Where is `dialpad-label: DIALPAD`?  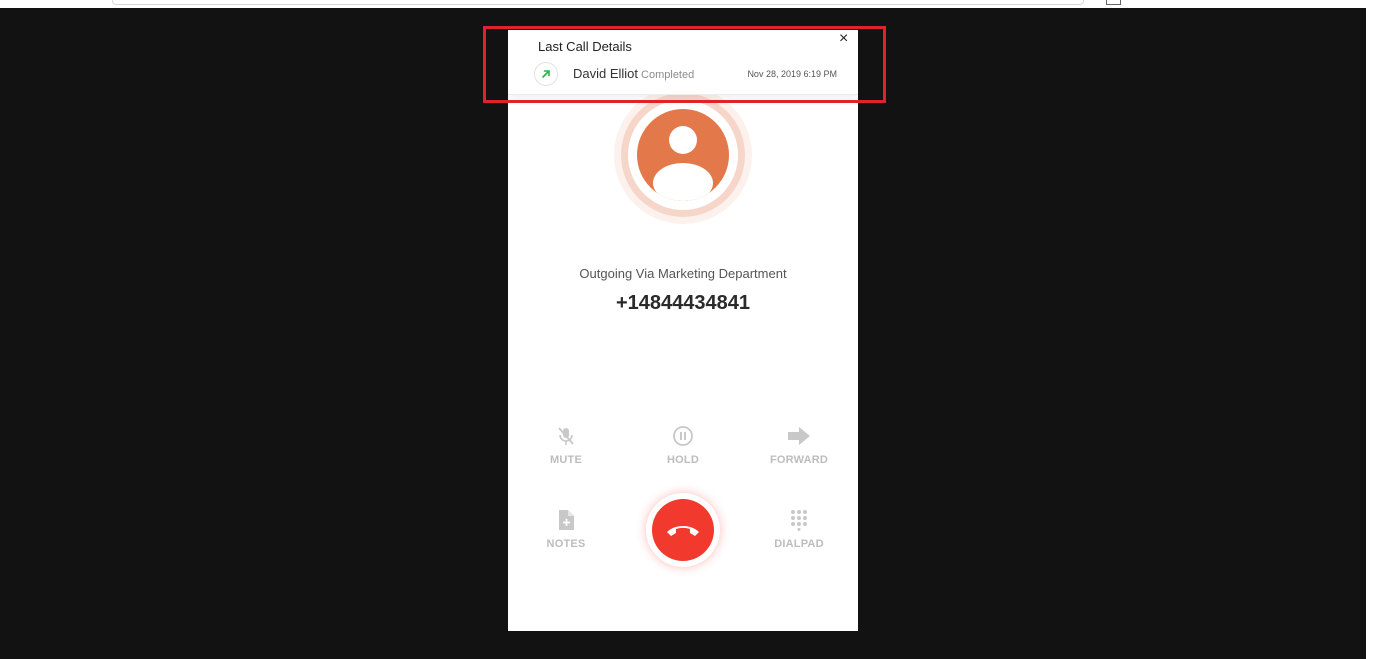 dialpad-label: DIALPAD is located at coordinates (799, 544).